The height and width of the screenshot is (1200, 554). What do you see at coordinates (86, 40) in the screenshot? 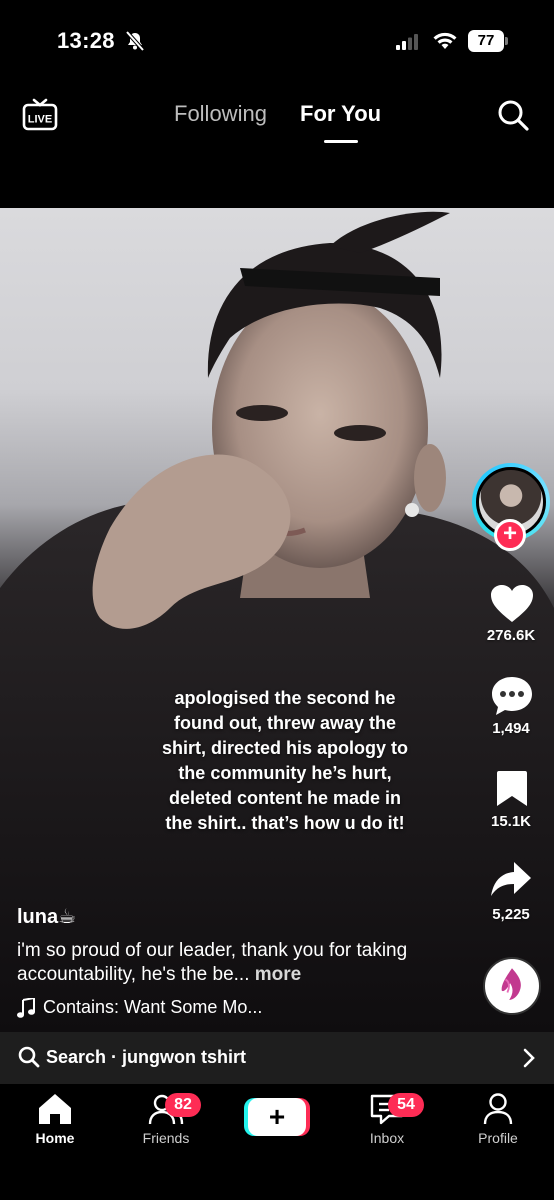
I see `status-time: 13:28` at bounding box center [86, 40].